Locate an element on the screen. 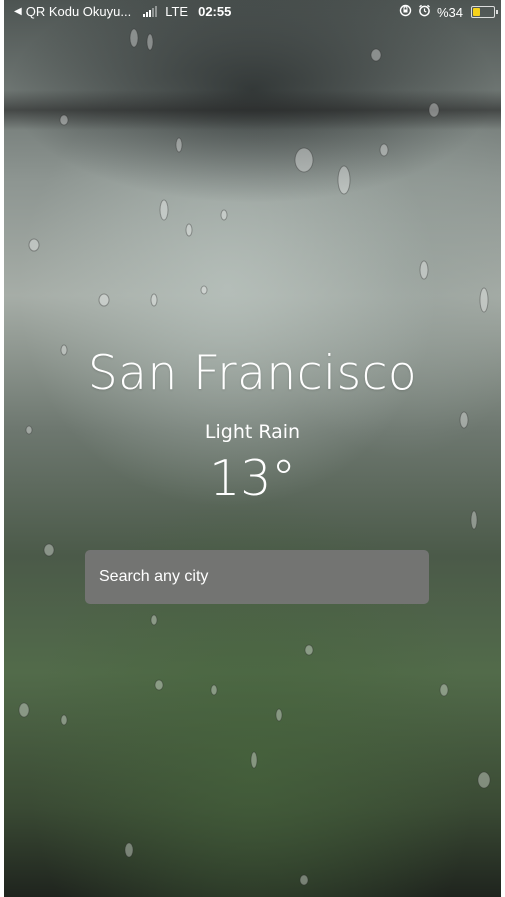  status-bar-left: ◀ QR Kodu Okuyu... LTE 02:55 is located at coordinates (122, 11).